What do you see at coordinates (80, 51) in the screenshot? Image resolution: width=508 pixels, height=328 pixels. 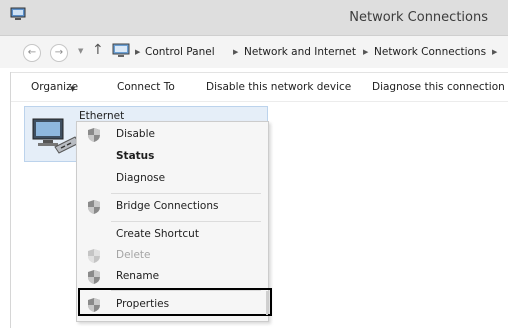 I see `recent-locations-dropdown-icon: ▼` at bounding box center [80, 51].